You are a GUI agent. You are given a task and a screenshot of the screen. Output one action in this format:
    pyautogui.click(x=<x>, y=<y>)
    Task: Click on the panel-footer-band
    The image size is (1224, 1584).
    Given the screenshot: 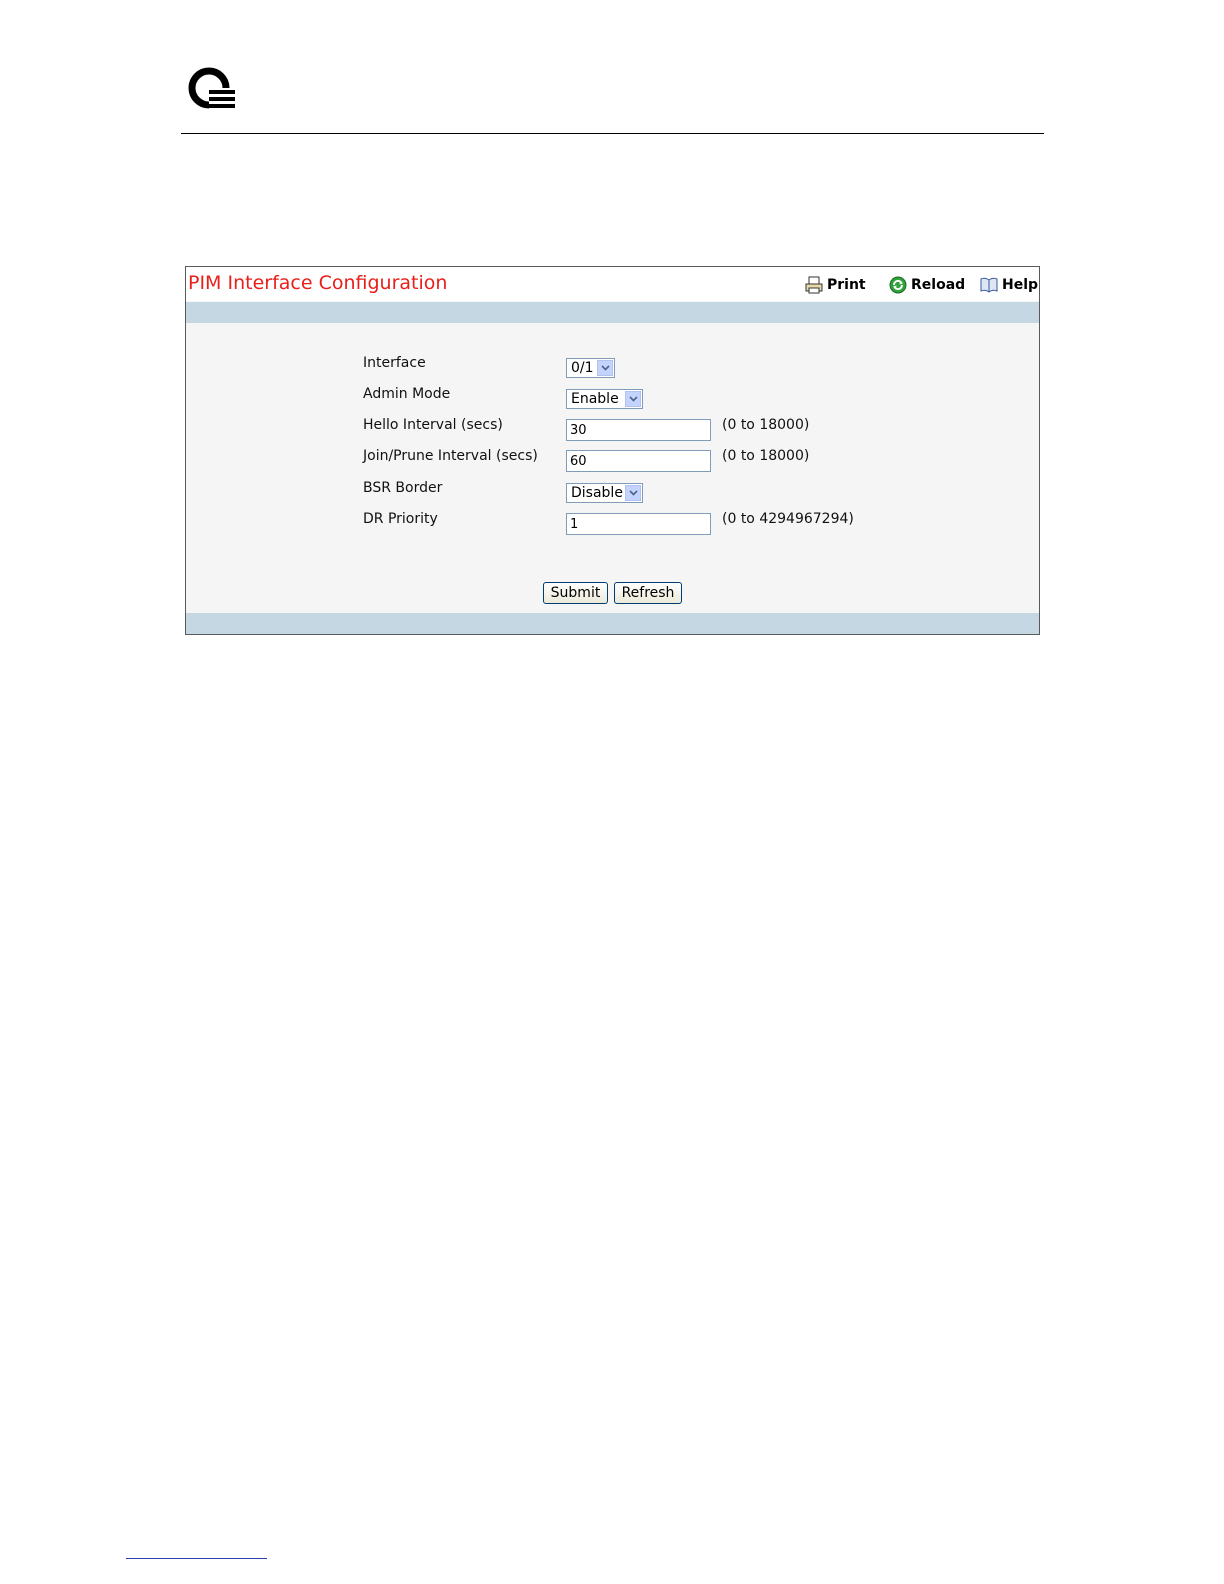 What is the action you would take?
    pyautogui.click(x=612, y=623)
    